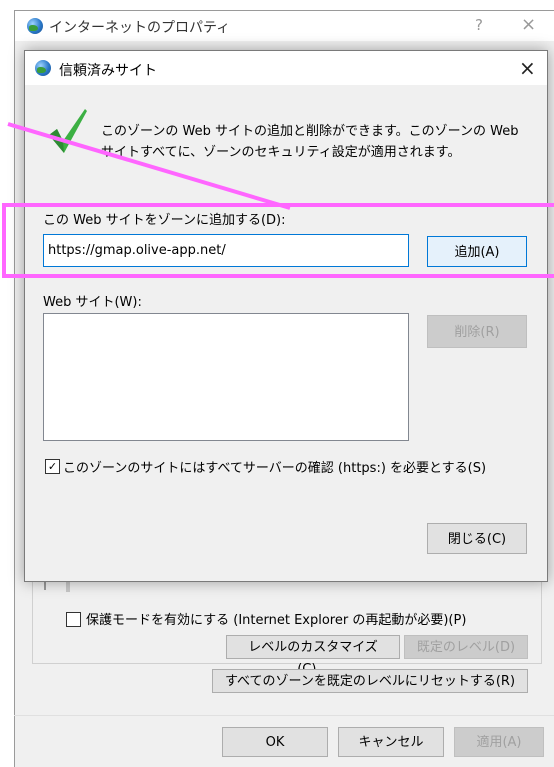 The image size is (554, 767). What do you see at coordinates (527, 68) in the screenshot?
I see `dialog-close-button: ×` at bounding box center [527, 68].